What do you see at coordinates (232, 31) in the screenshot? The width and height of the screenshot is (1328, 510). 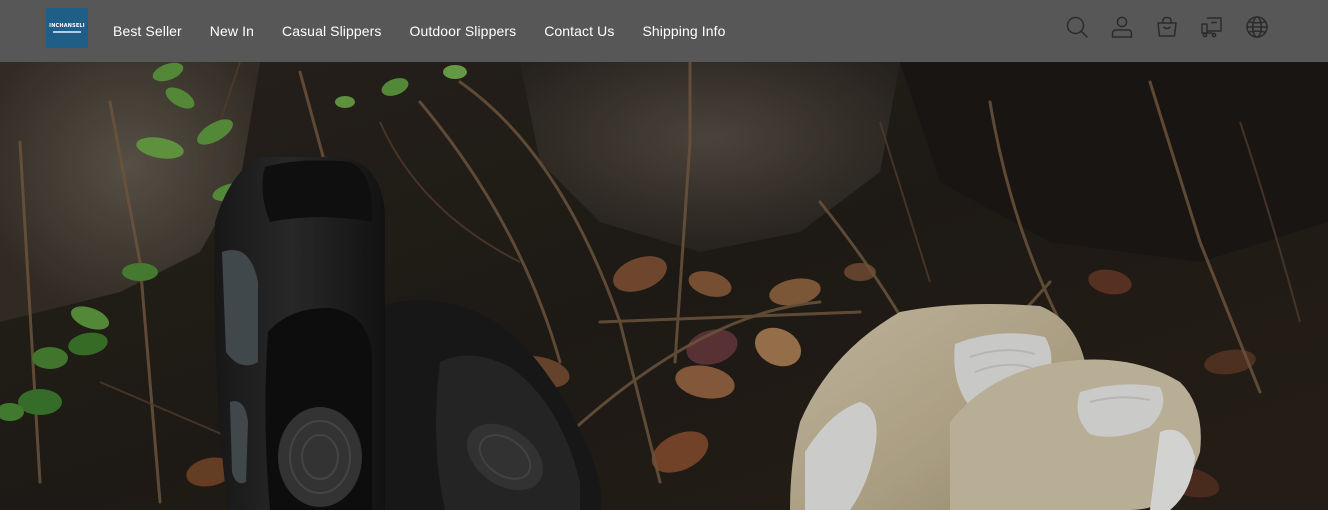 I see `nav-item-new-in: New In` at bounding box center [232, 31].